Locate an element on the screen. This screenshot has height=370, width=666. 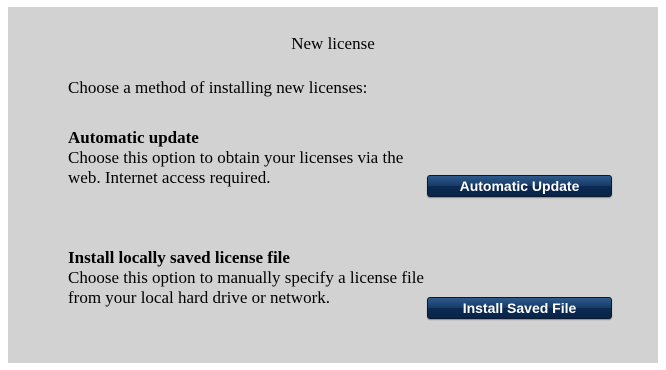
automatic-update-button: Automatic Update is located at coordinates (519, 186).